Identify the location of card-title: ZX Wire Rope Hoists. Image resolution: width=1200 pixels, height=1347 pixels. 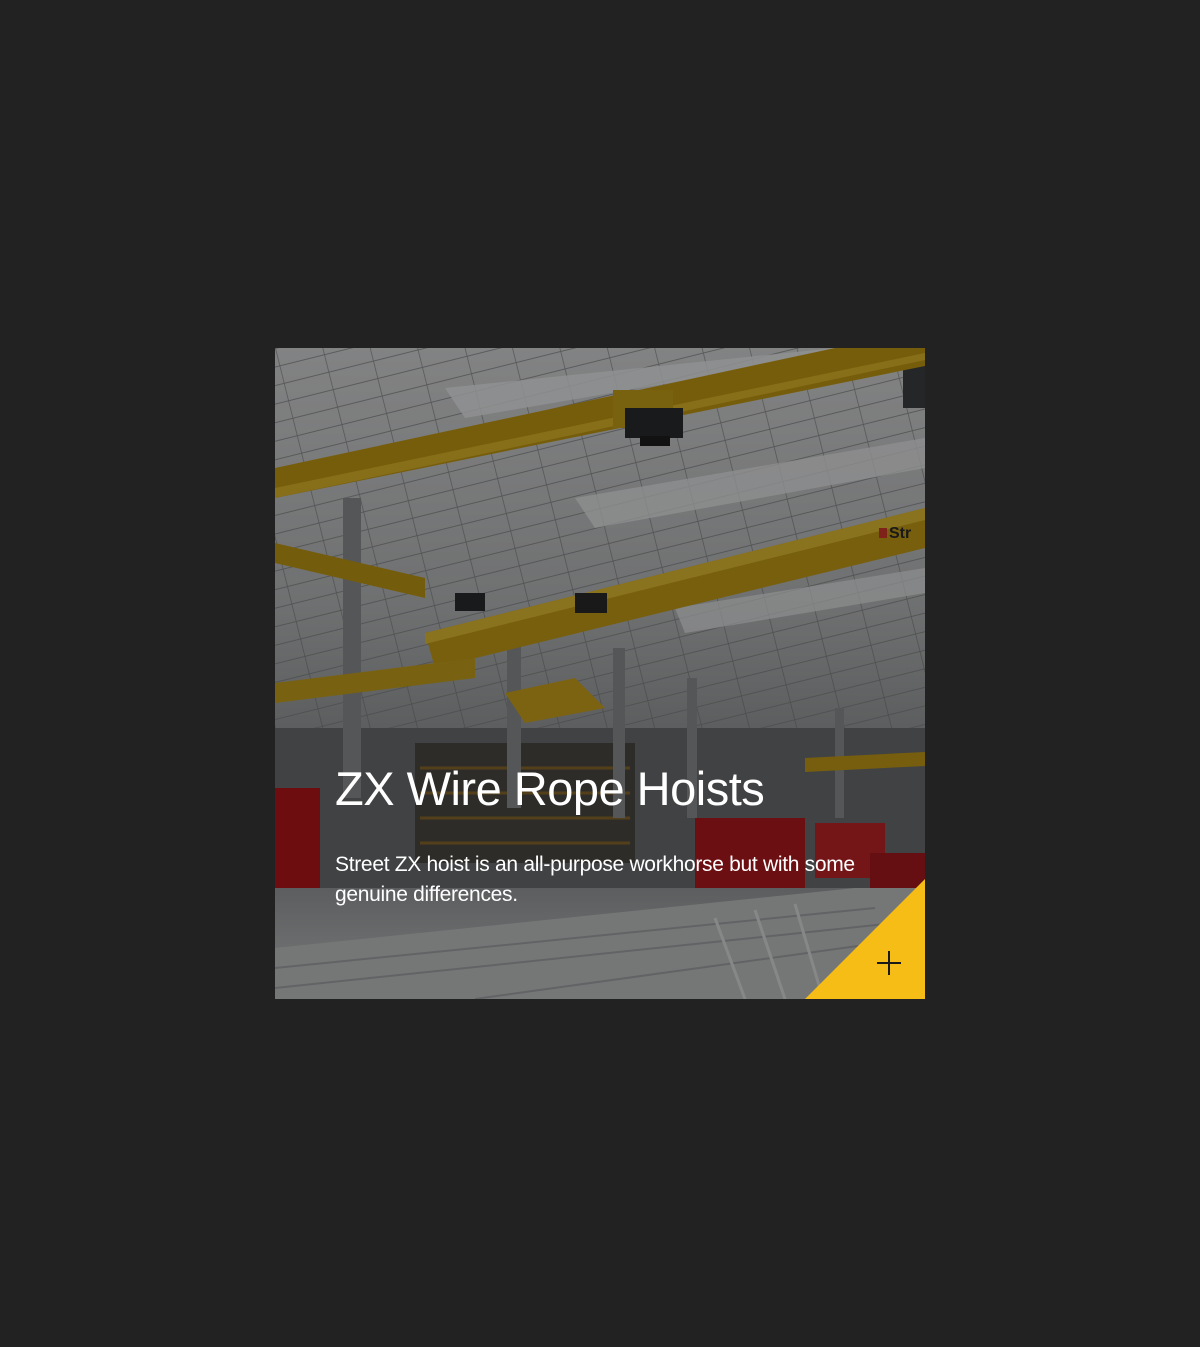
(550, 788).